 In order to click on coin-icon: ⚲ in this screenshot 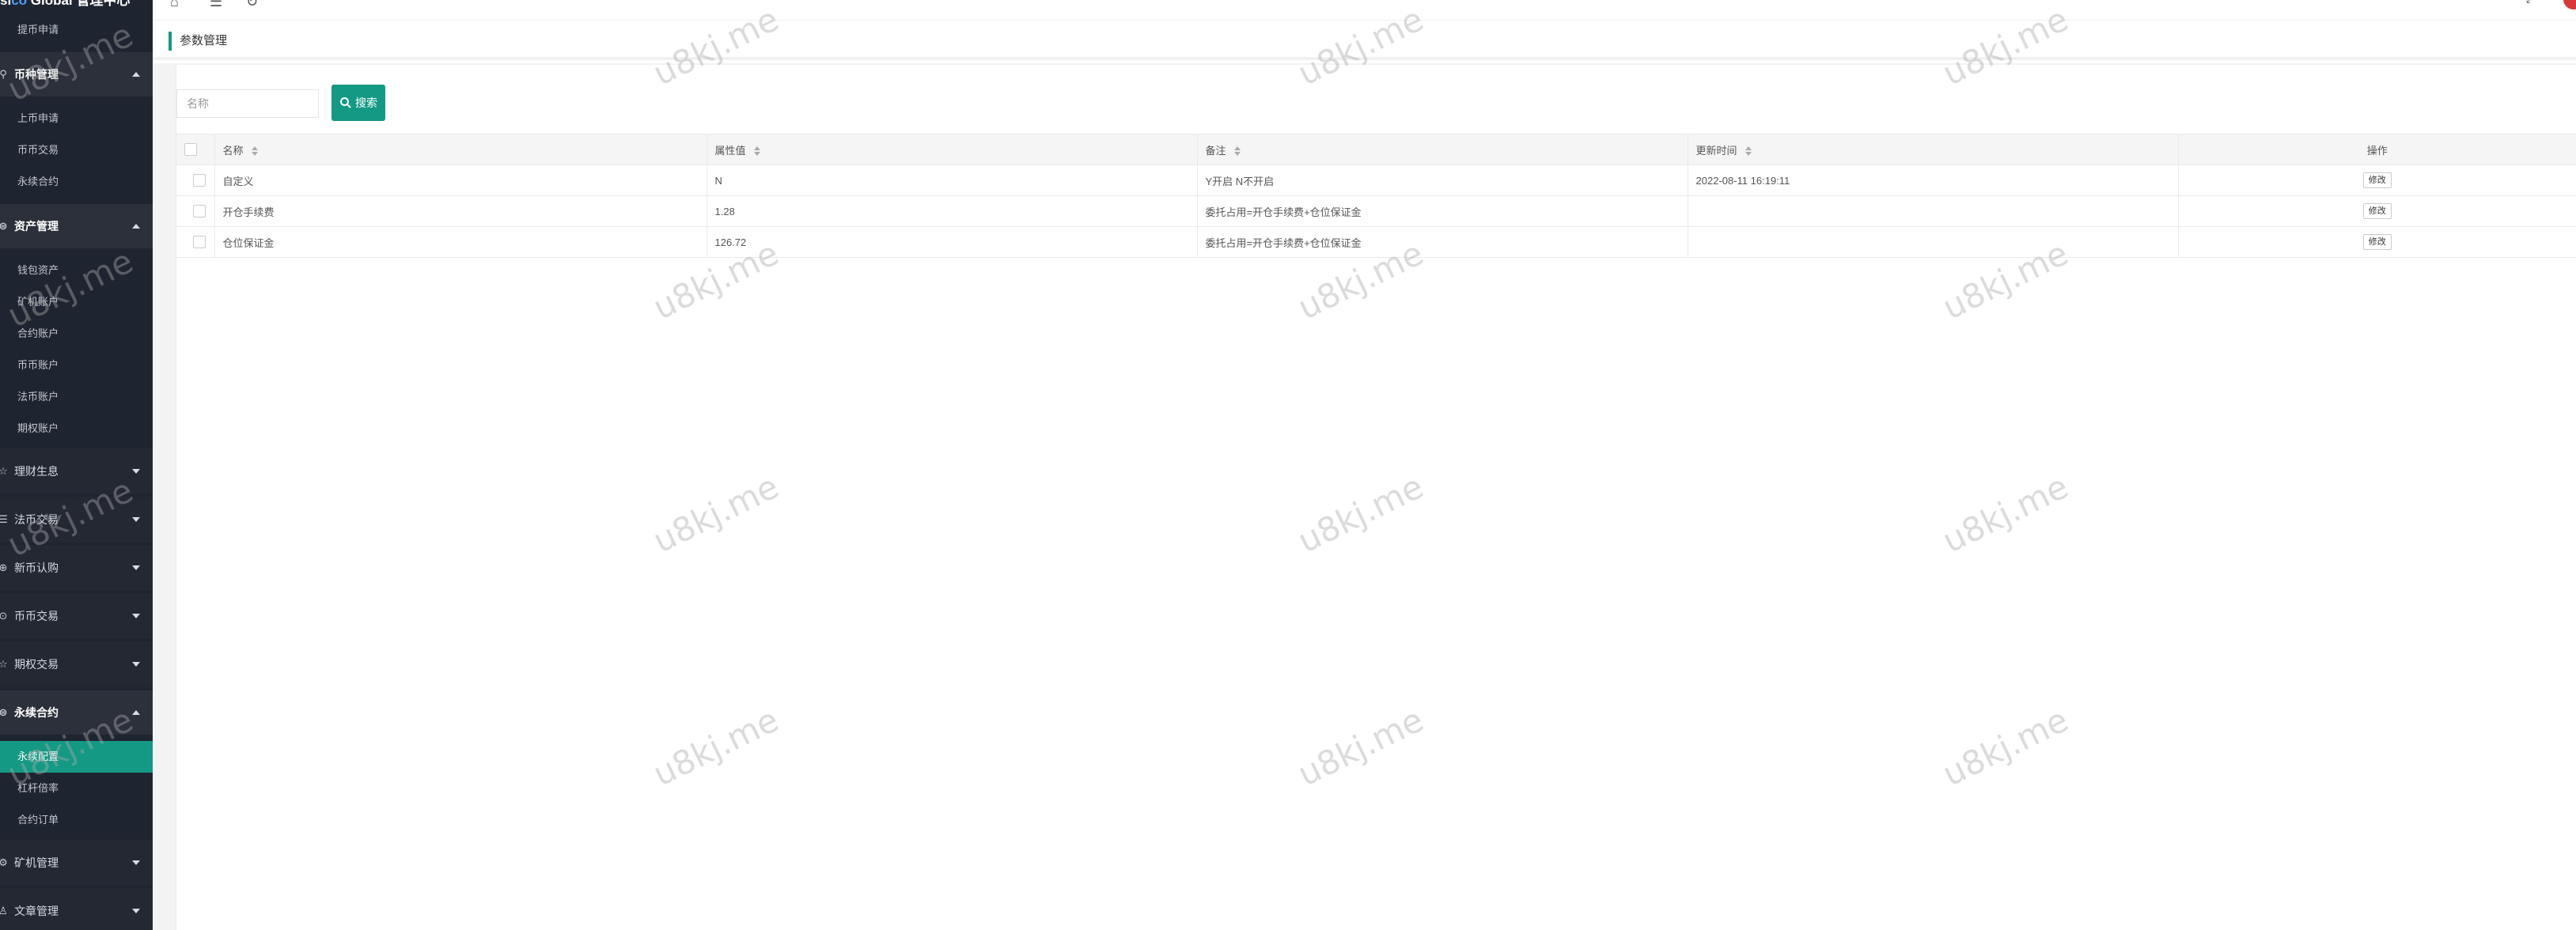, I will do `click(3, 74)`.